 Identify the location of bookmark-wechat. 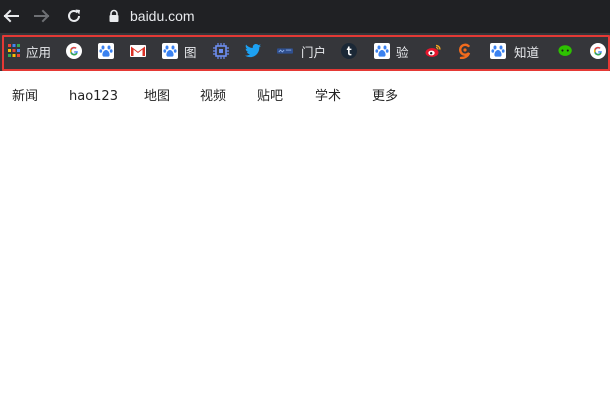
(566, 51).